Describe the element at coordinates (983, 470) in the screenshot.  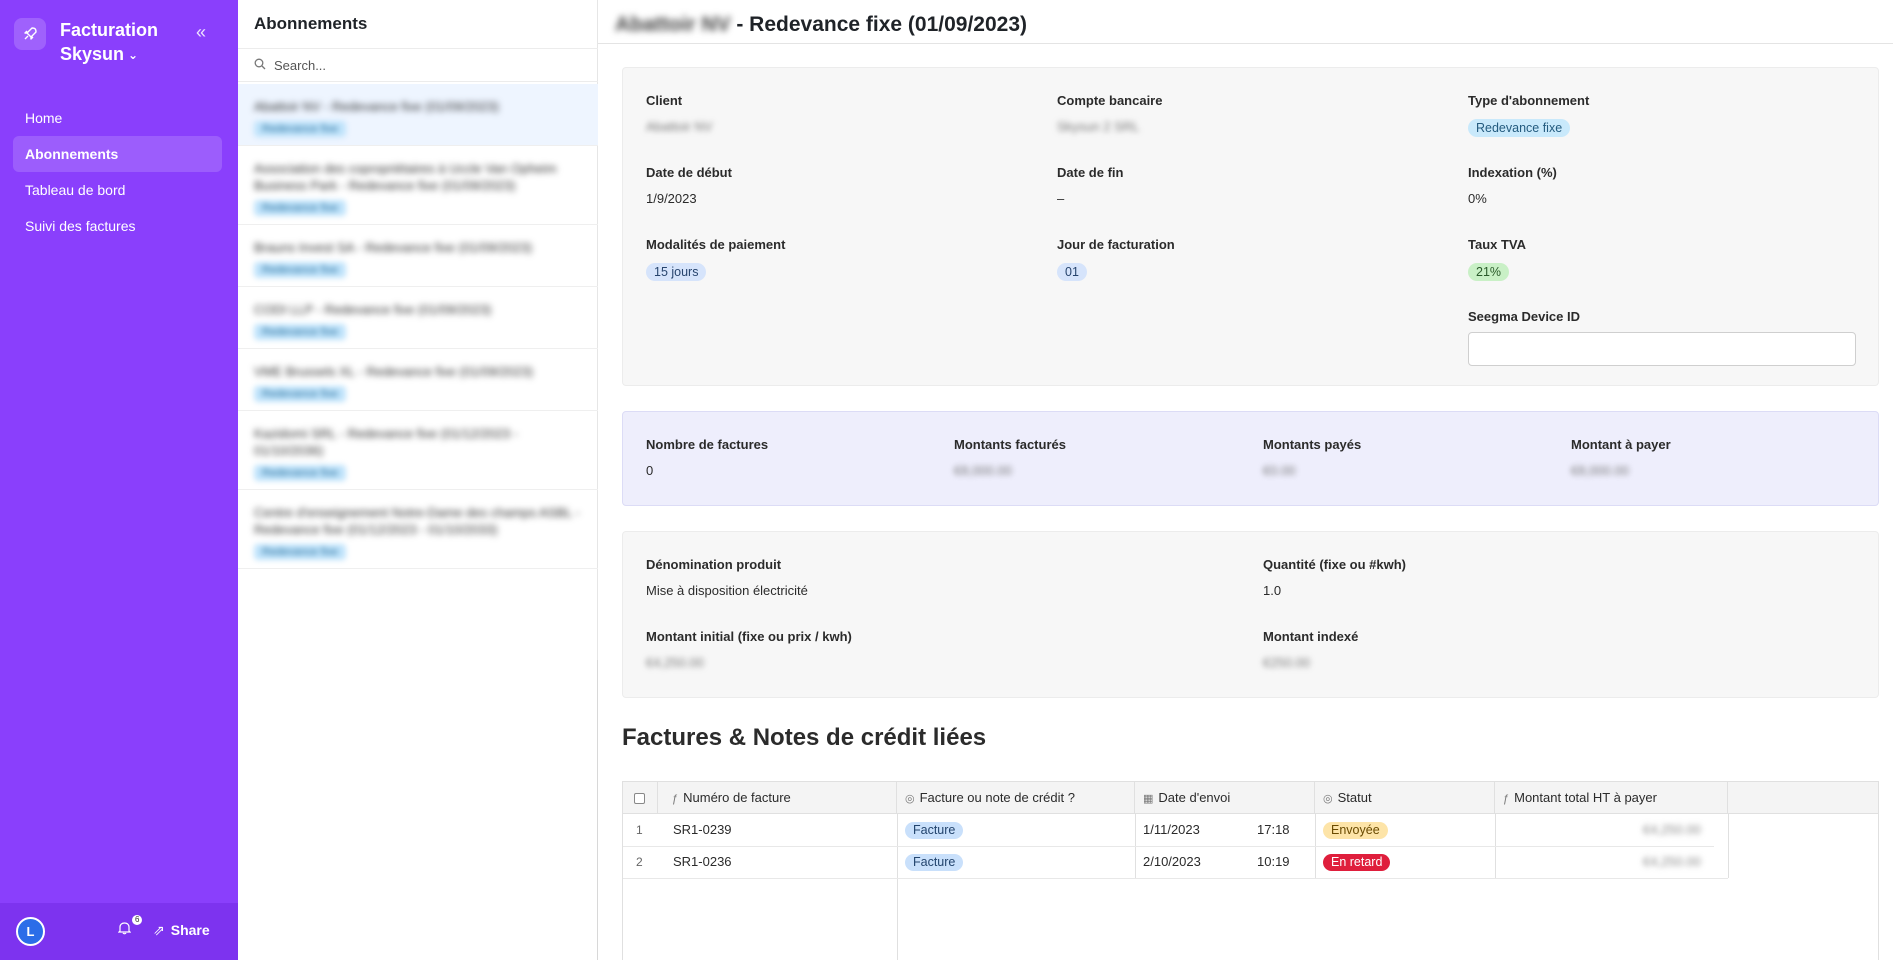
I see `billed-value: €8,000.00` at that location.